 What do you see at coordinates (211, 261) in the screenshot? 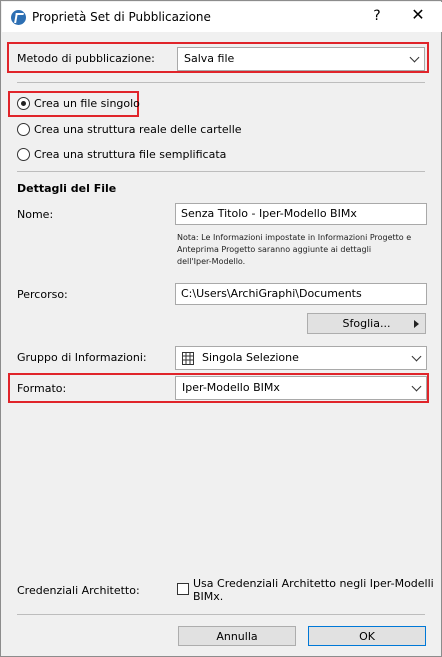
I see `note-line: dell'Iper-Modello.` at bounding box center [211, 261].